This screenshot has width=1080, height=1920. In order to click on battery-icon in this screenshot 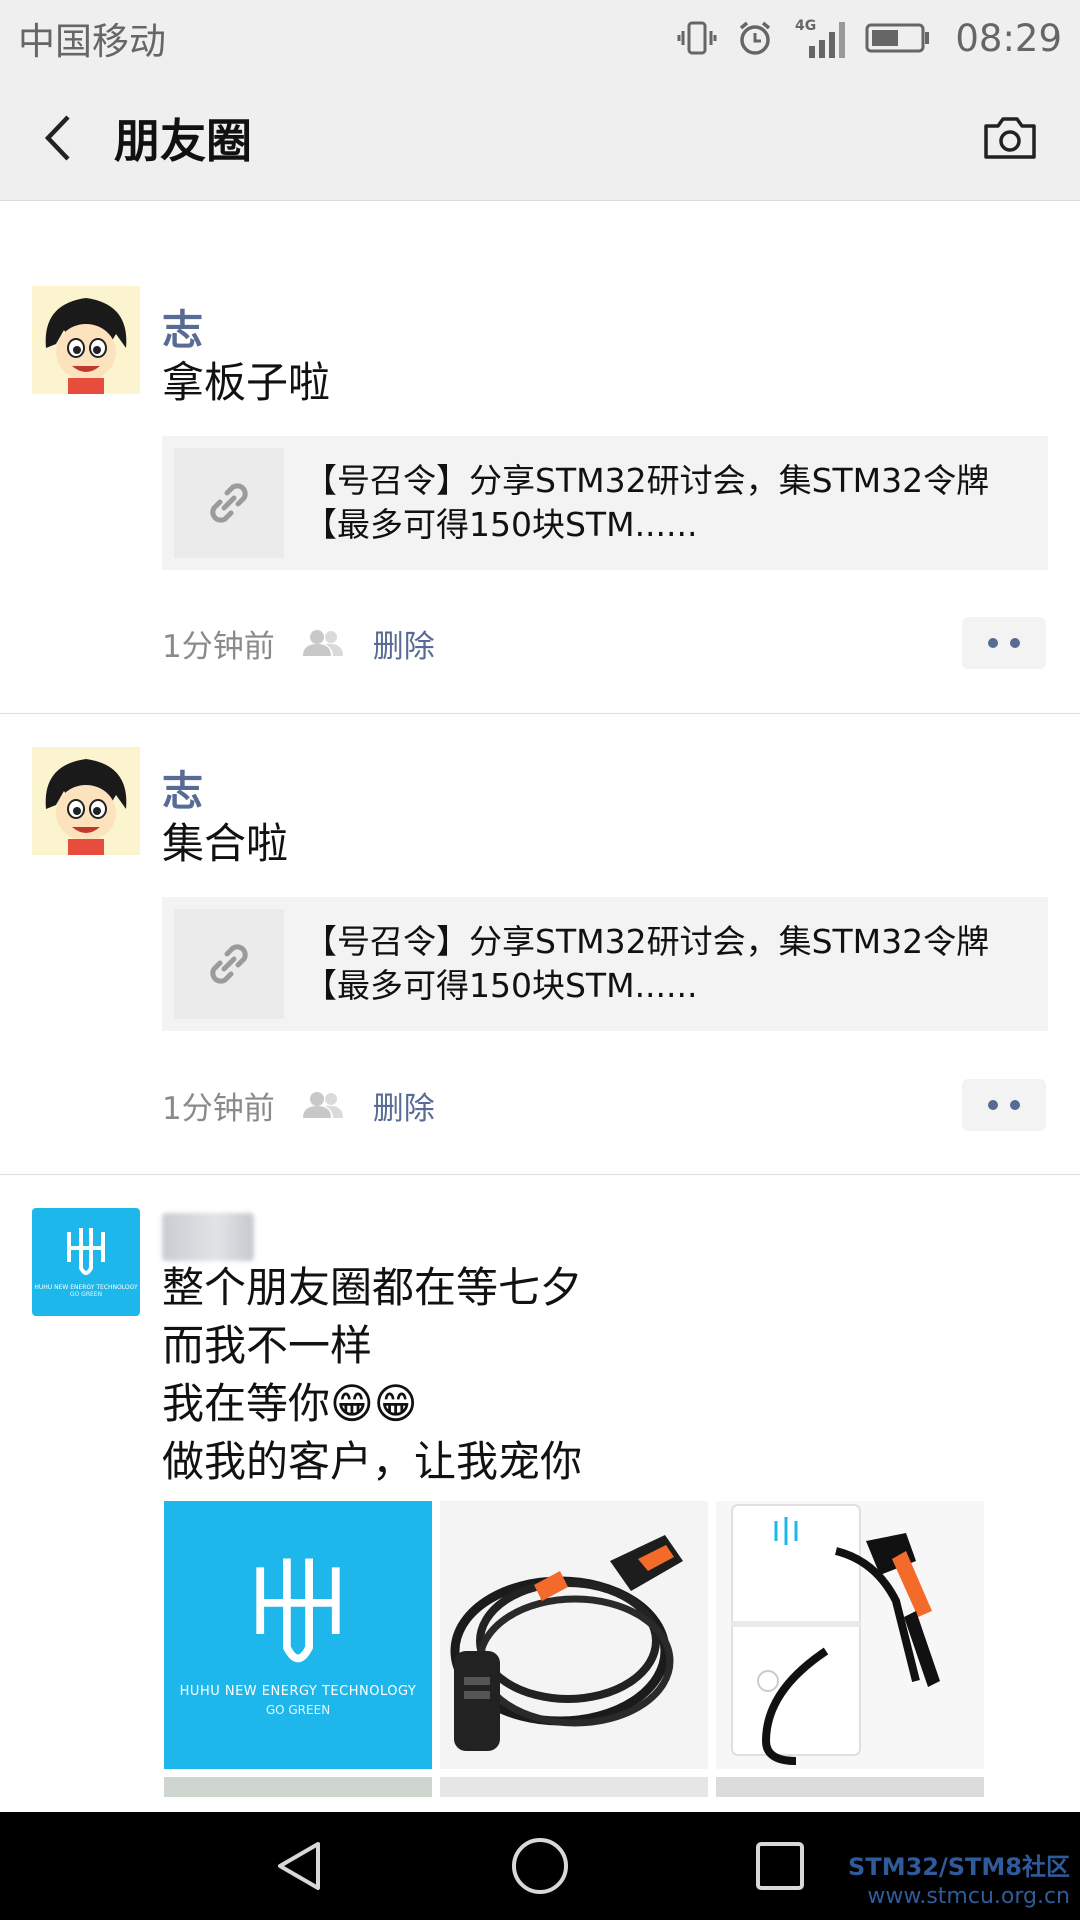, I will do `click(898, 38)`.